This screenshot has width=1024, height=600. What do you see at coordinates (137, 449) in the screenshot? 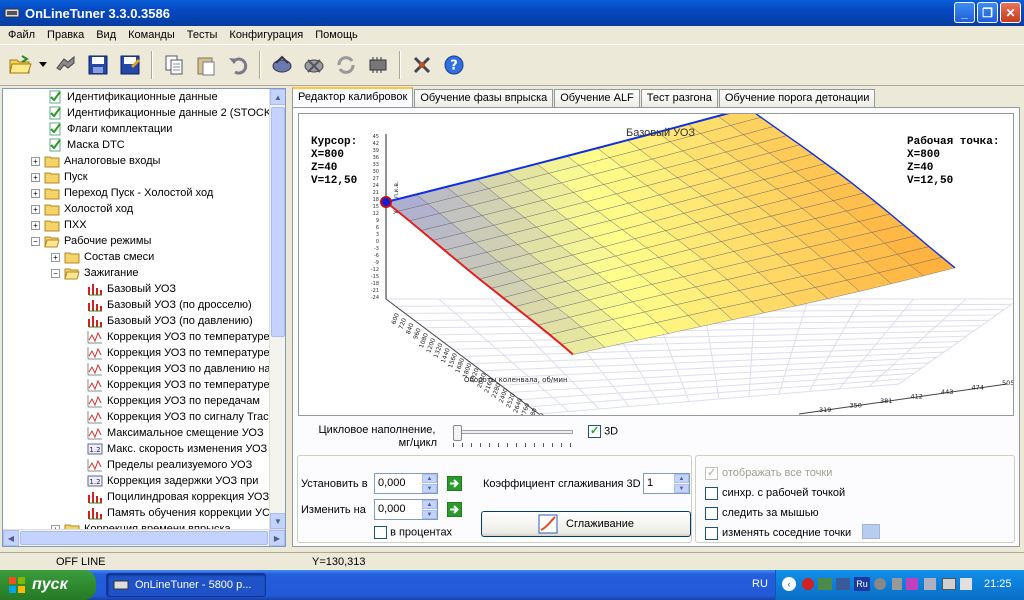
I see `tree-item: 1.2 Макс. скорость изменения УОЗ` at bounding box center [137, 449].